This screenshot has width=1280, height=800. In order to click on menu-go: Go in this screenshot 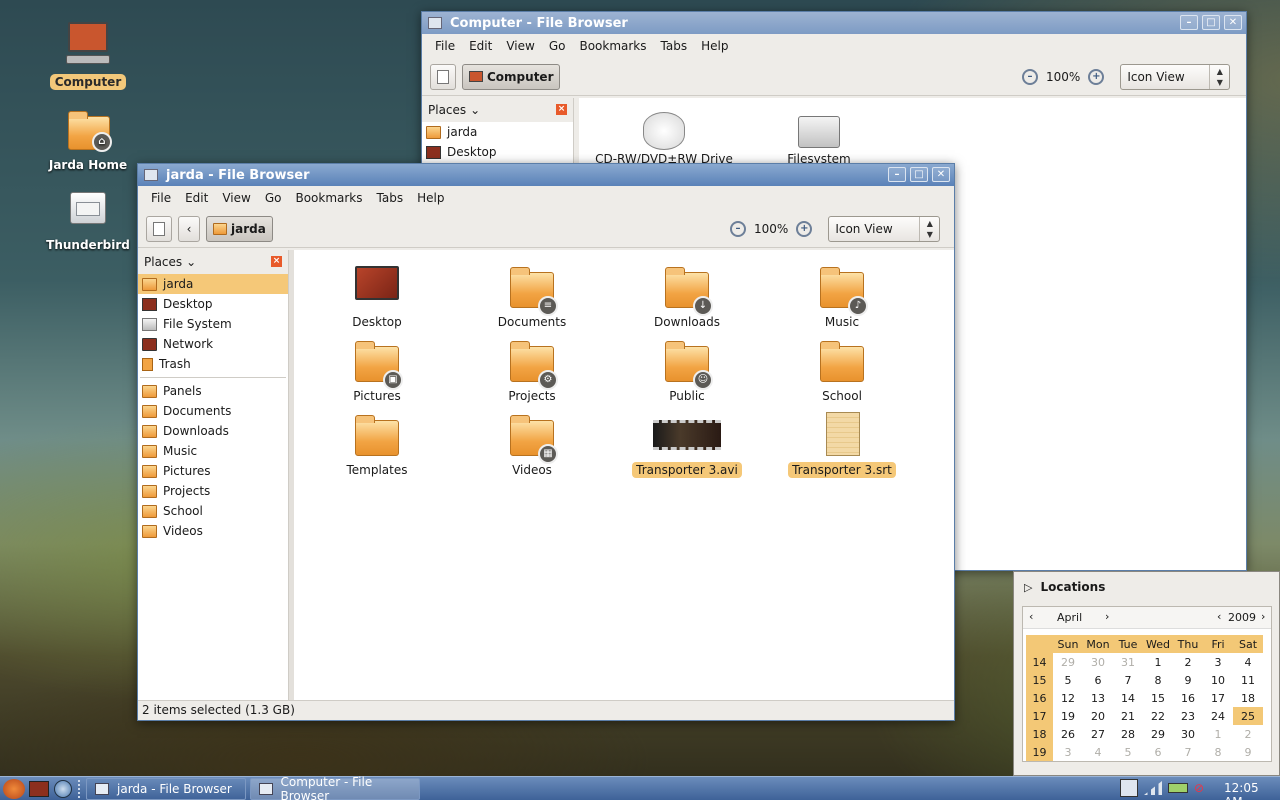, I will do `click(557, 46)`.